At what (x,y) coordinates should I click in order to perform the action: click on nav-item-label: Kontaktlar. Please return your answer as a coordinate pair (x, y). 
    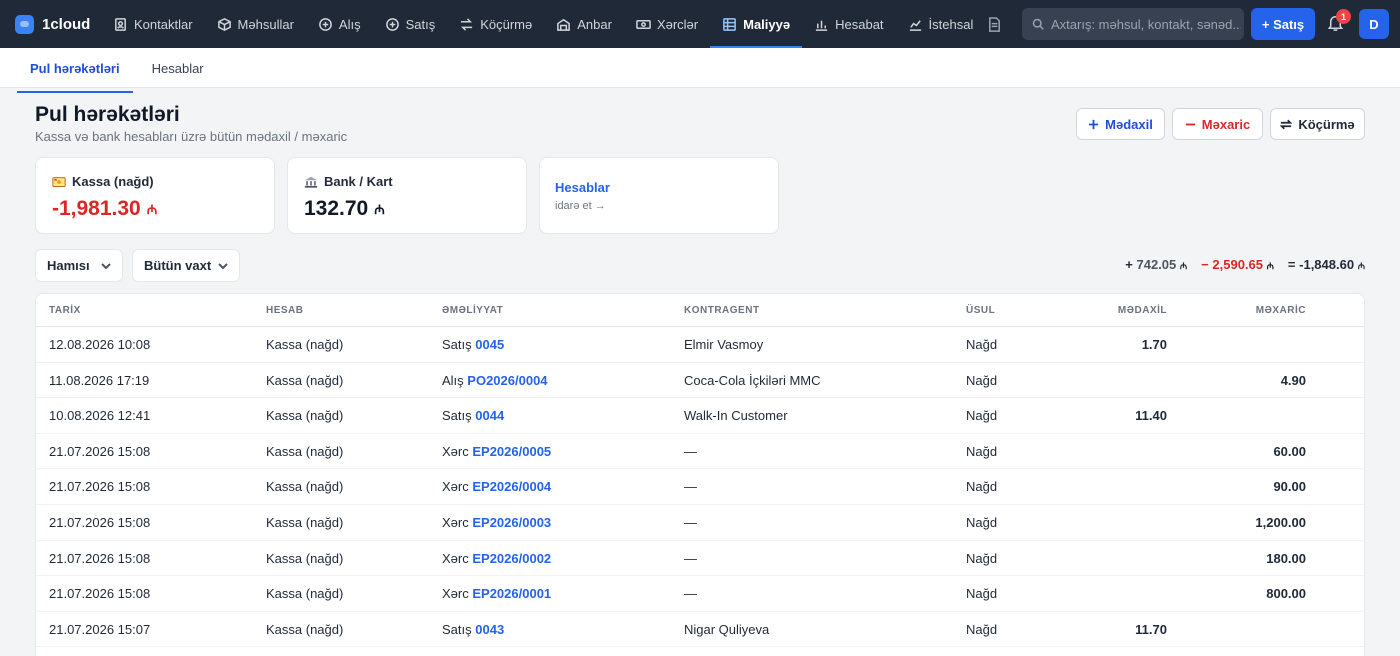
    Looking at the image, I should click on (163, 24).